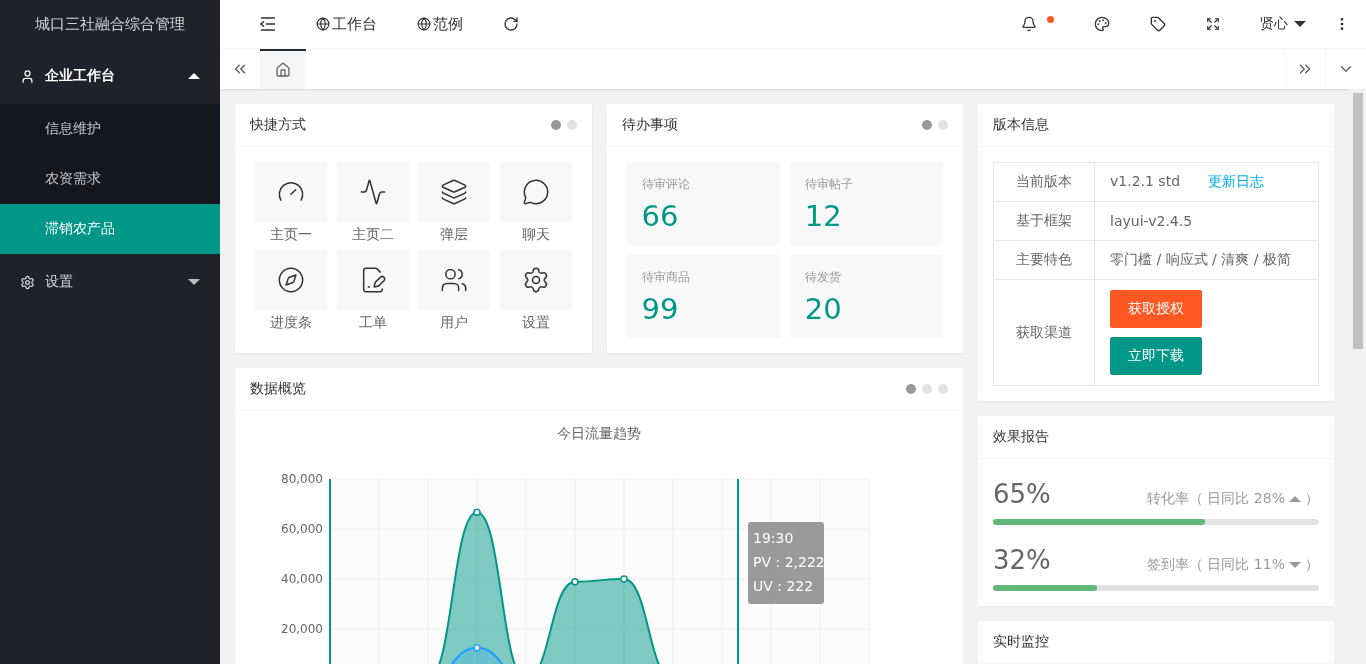 Image resolution: width=1366 pixels, height=664 pixels. Describe the element at coordinates (1151, 221) in the screenshot. I see `table-value: layui-v2.4.5` at that location.